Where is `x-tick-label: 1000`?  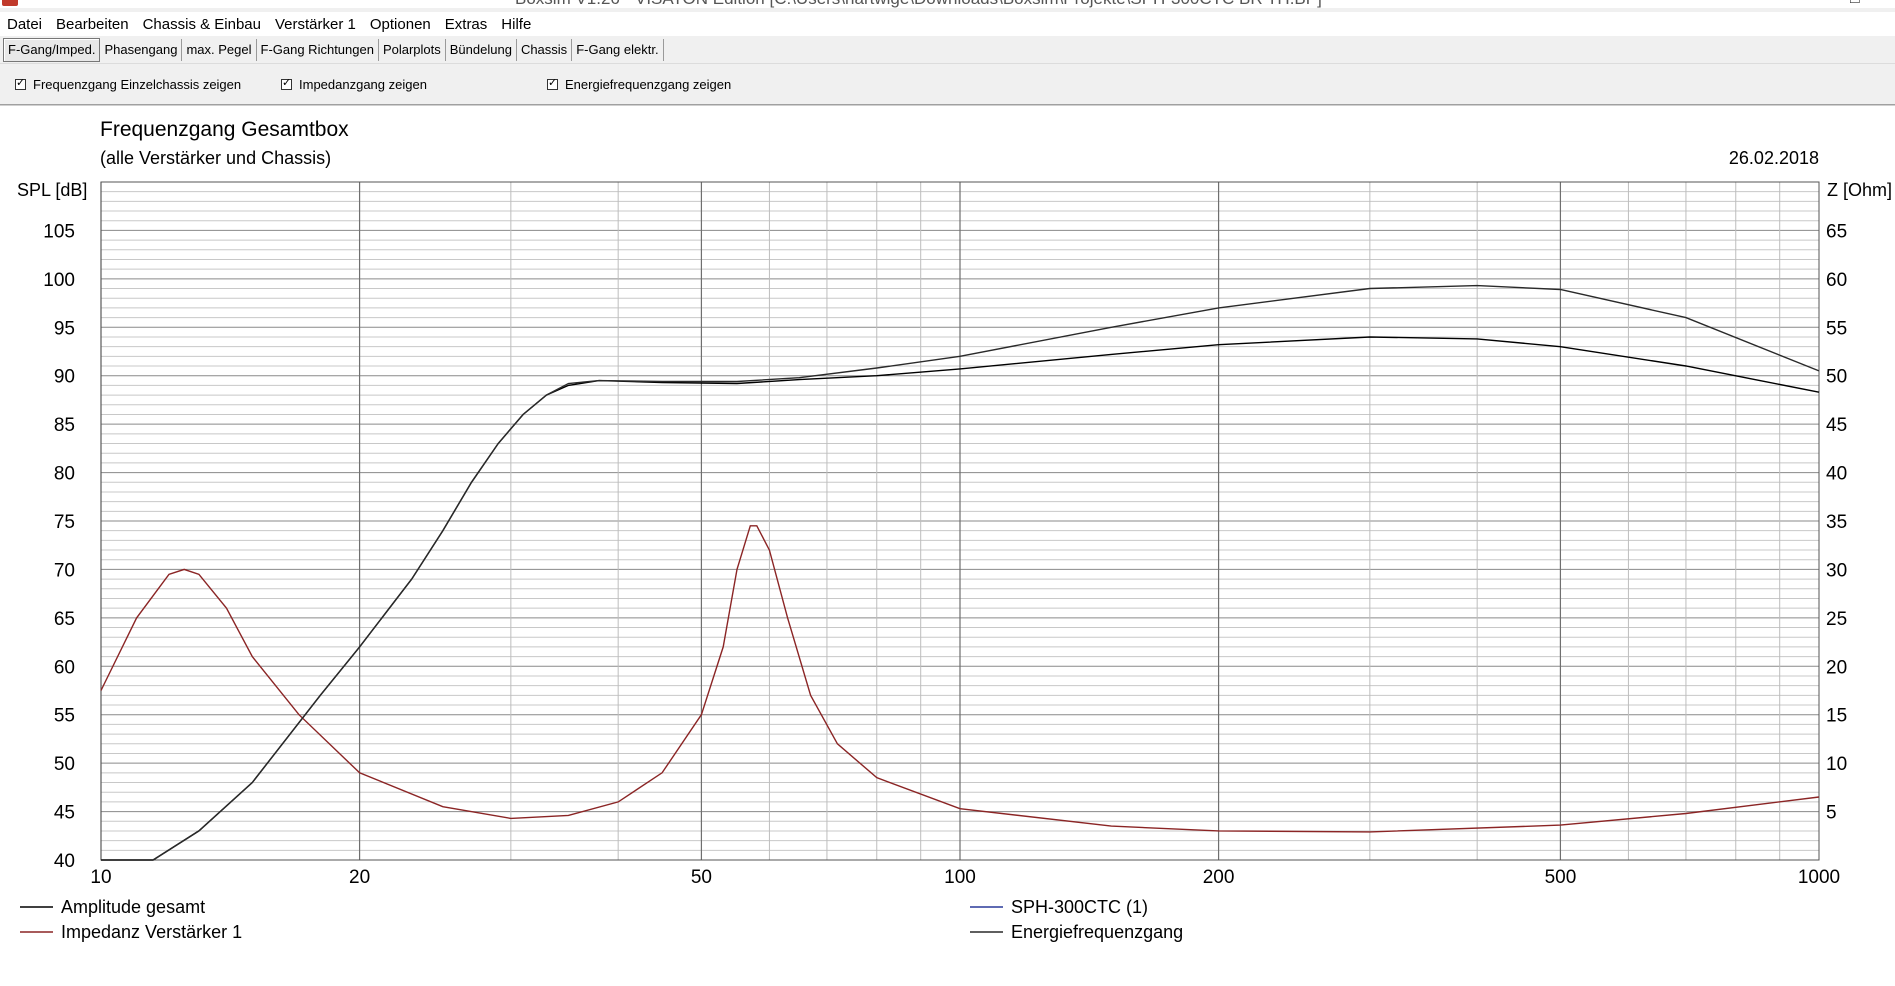
x-tick-label: 1000 is located at coordinates (1819, 877).